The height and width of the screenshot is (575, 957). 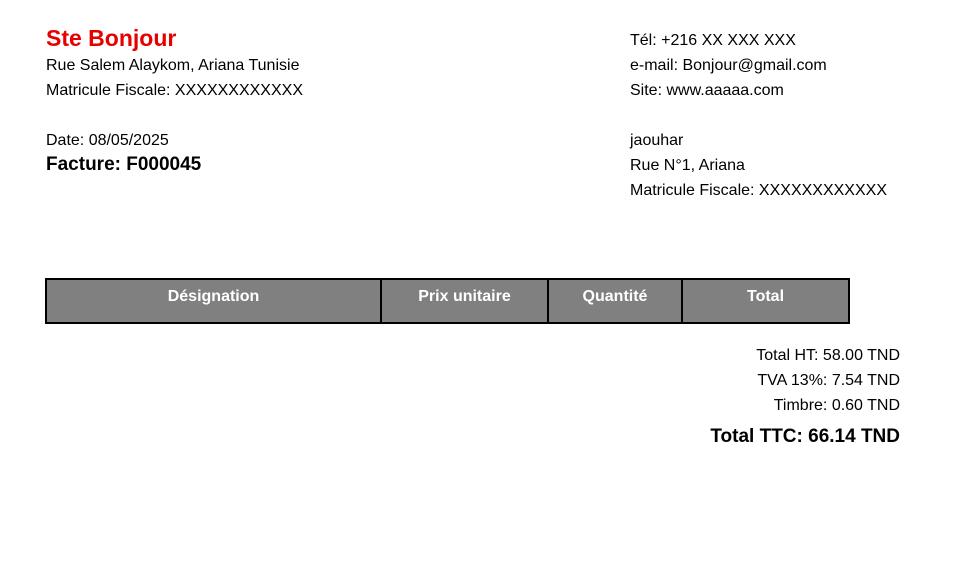 What do you see at coordinates (713, 40) in the screenshot?
I see `company-phone: Tél: +216 XX XXX XXX` at bounding box center [713, 40].